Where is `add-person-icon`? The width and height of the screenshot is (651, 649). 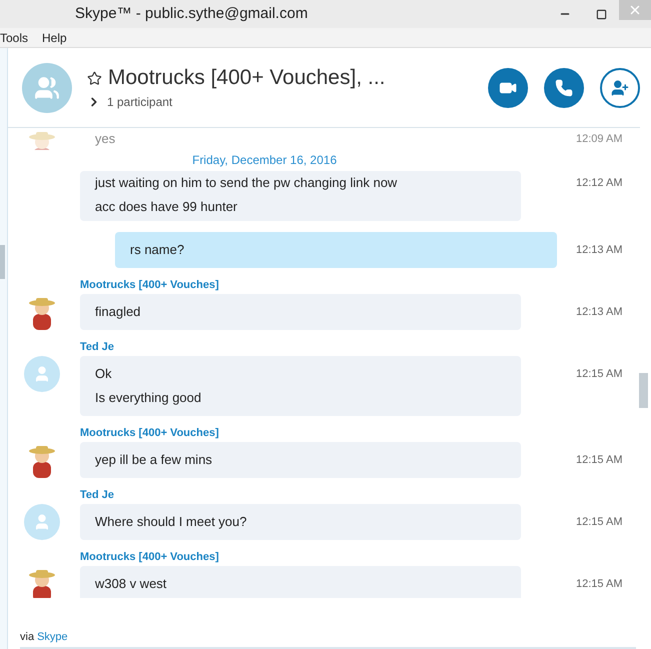
add-person-icon is located at coordinates (620, 87).